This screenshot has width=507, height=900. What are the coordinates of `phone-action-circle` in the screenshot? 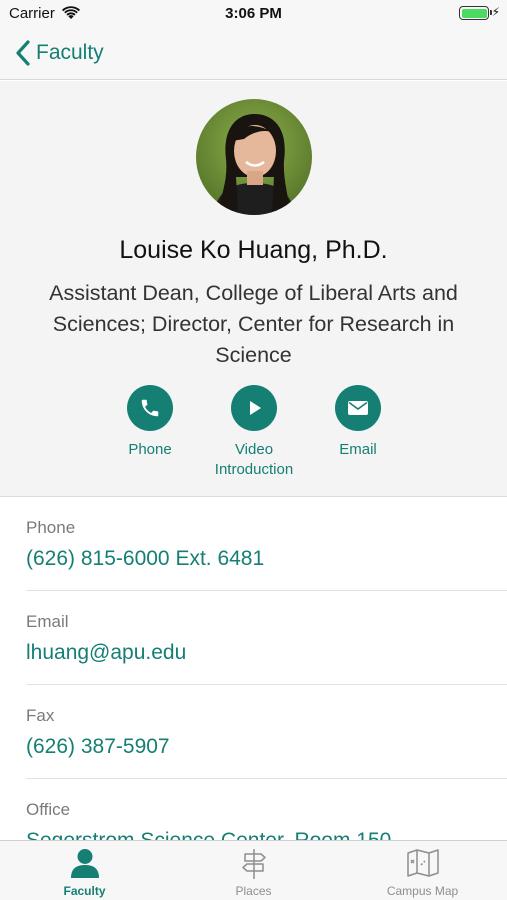 It's located at (150, 408).